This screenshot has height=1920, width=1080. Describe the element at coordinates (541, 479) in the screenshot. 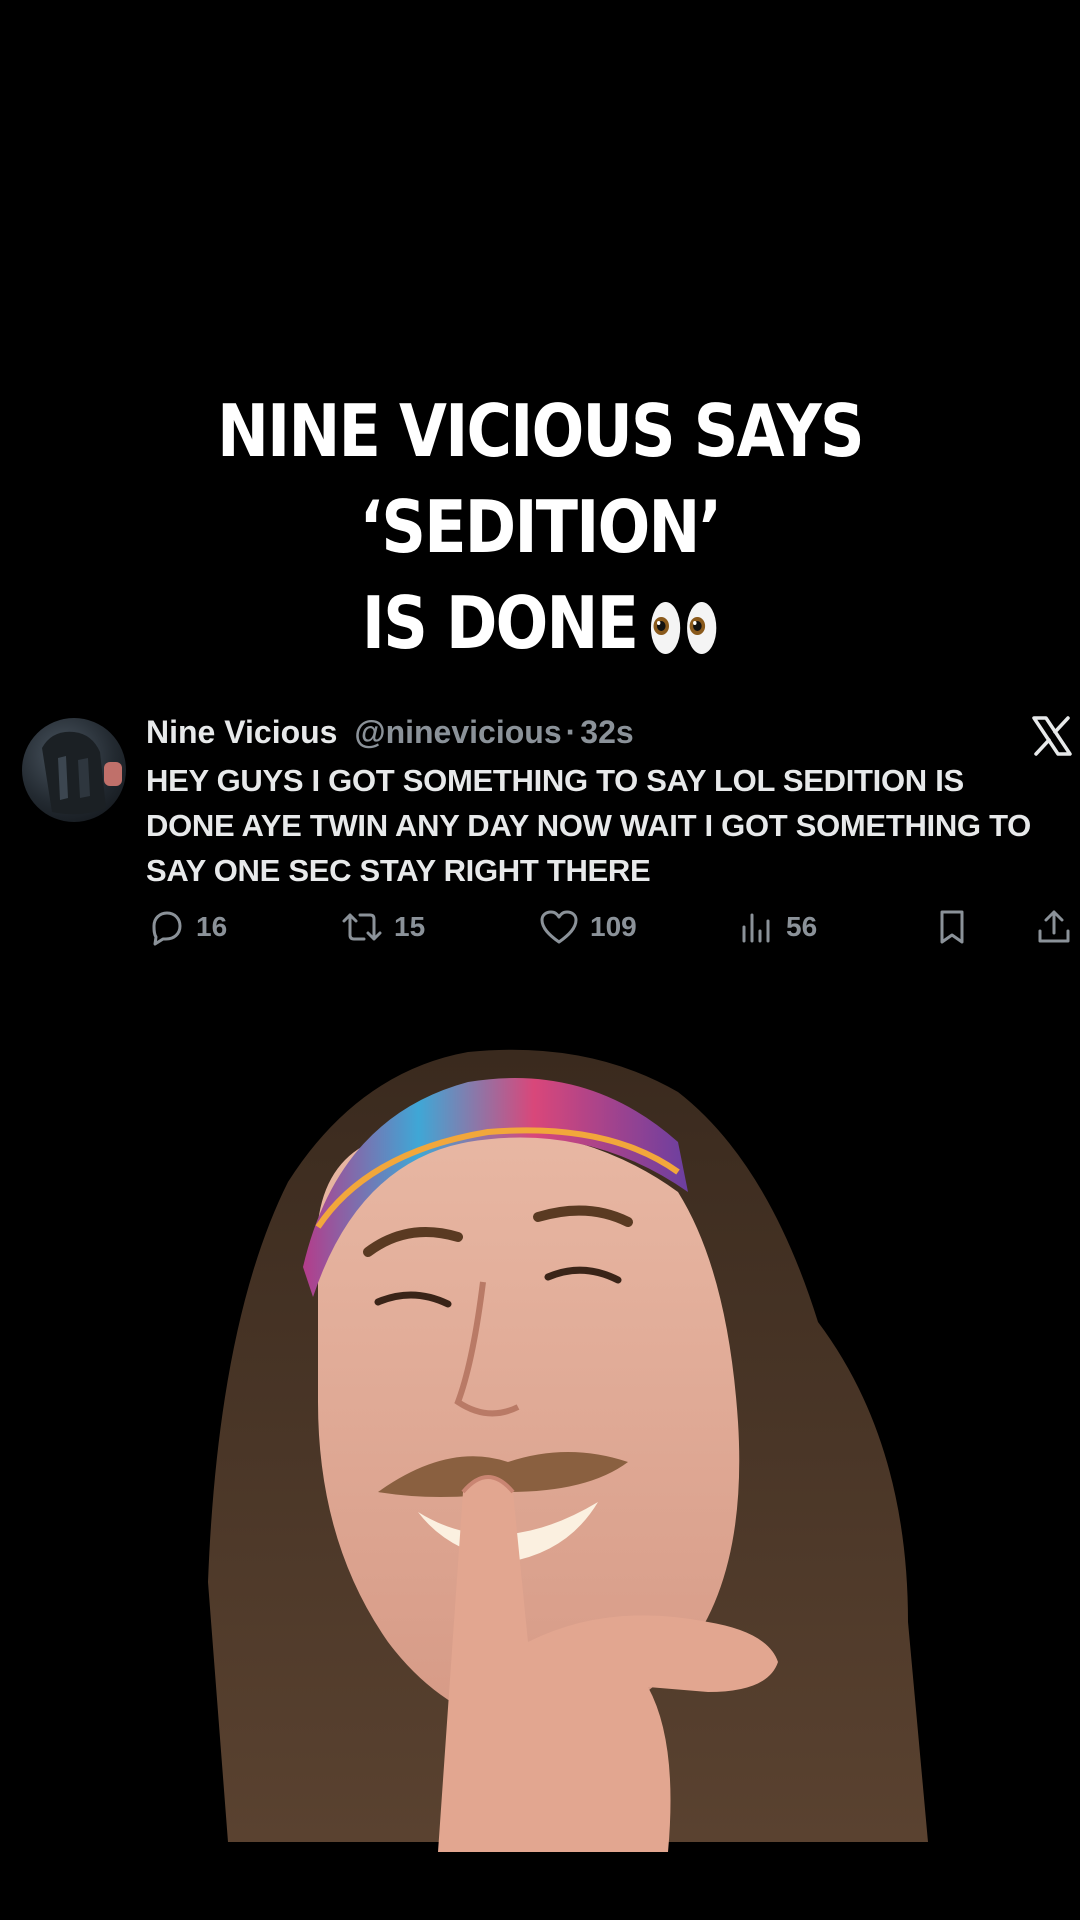

I see `headline-line-1: NINE VICIOUS SAYS ‘SEDITION’` at that location.